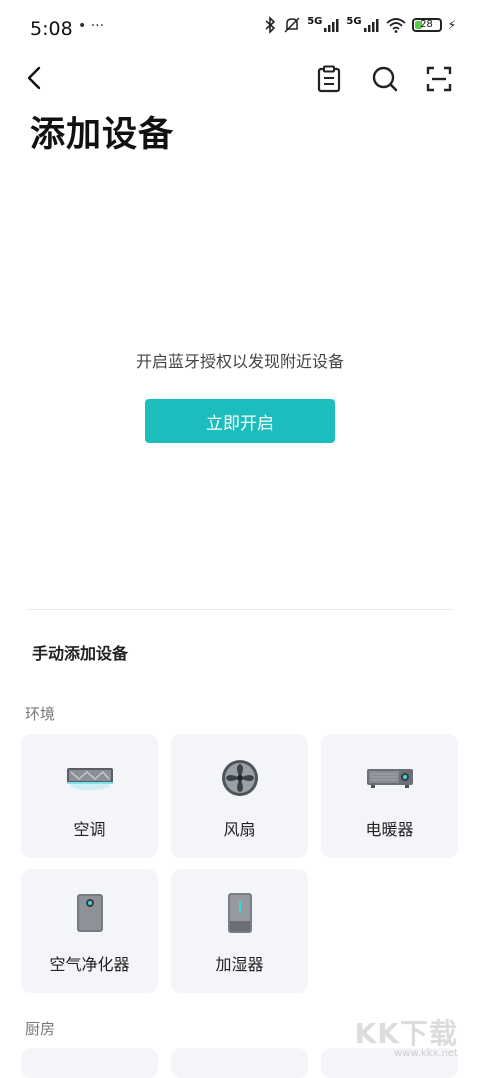 The image size is (480, 1078). Describe the element at coordinates (102, 135) in the screenshot. I see `page-title: 添加设备` at that location.